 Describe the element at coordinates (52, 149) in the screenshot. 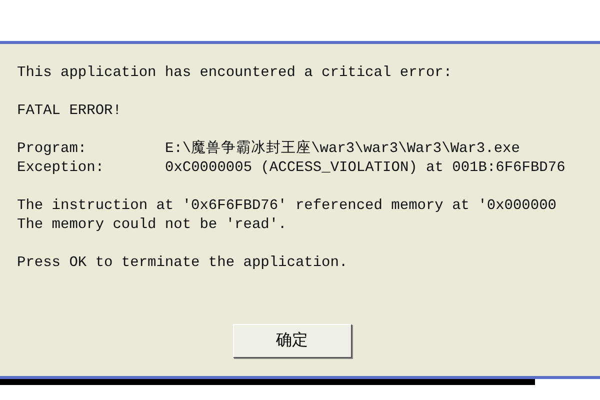

I see `field-label: Program:` at that location.